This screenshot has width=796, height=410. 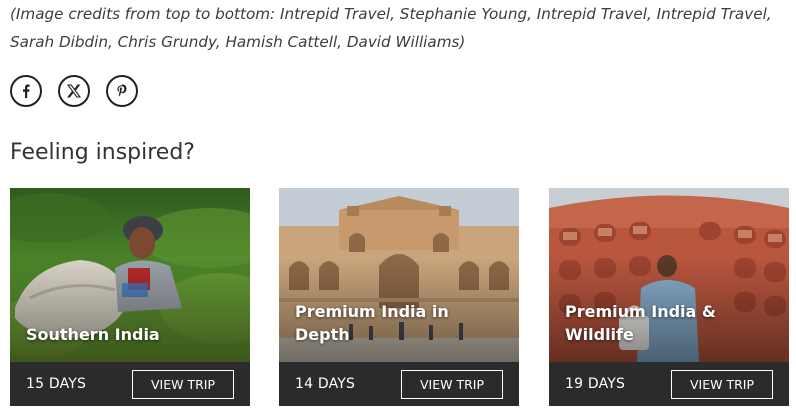 I want to click on trip-image: Premium India & Wildlife, so click(x=669, y=275).